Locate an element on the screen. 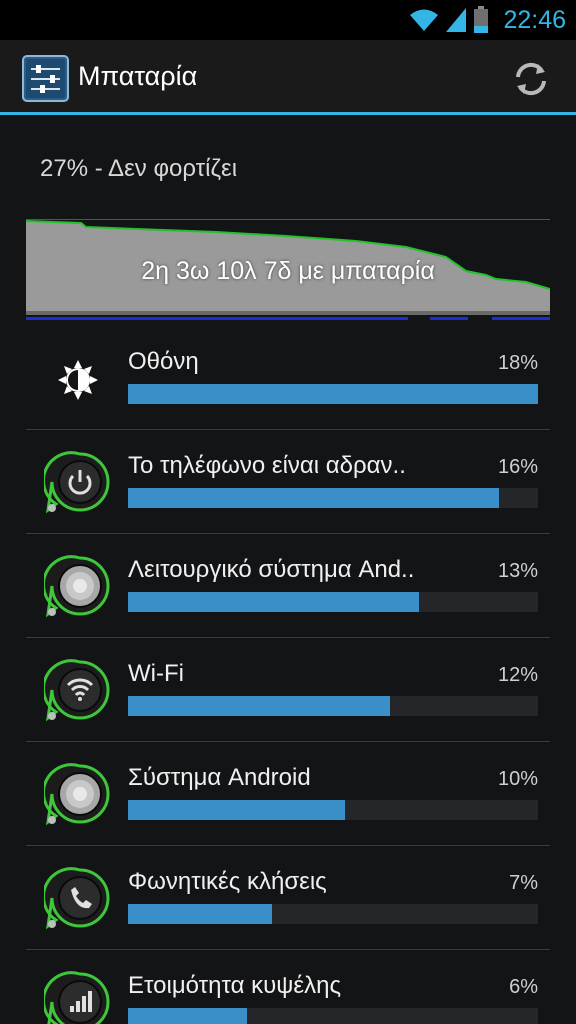 The image size is (576, 1024). signal-status-icon is located at coordinates (456, 20).